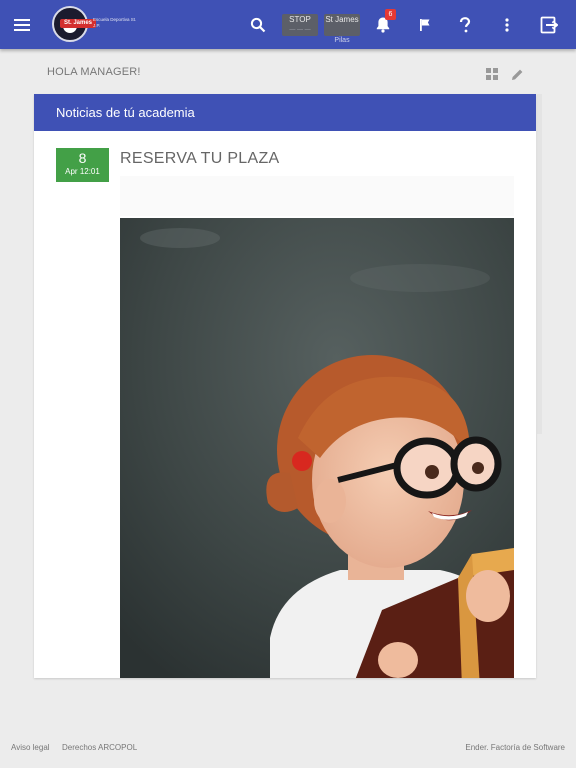 This screenshot has height=768, width=576. What do you see at coordinates (300, 25) in the screenshot?
I see `stop-chip: STOP — — —` at bounding box center [300, 25].